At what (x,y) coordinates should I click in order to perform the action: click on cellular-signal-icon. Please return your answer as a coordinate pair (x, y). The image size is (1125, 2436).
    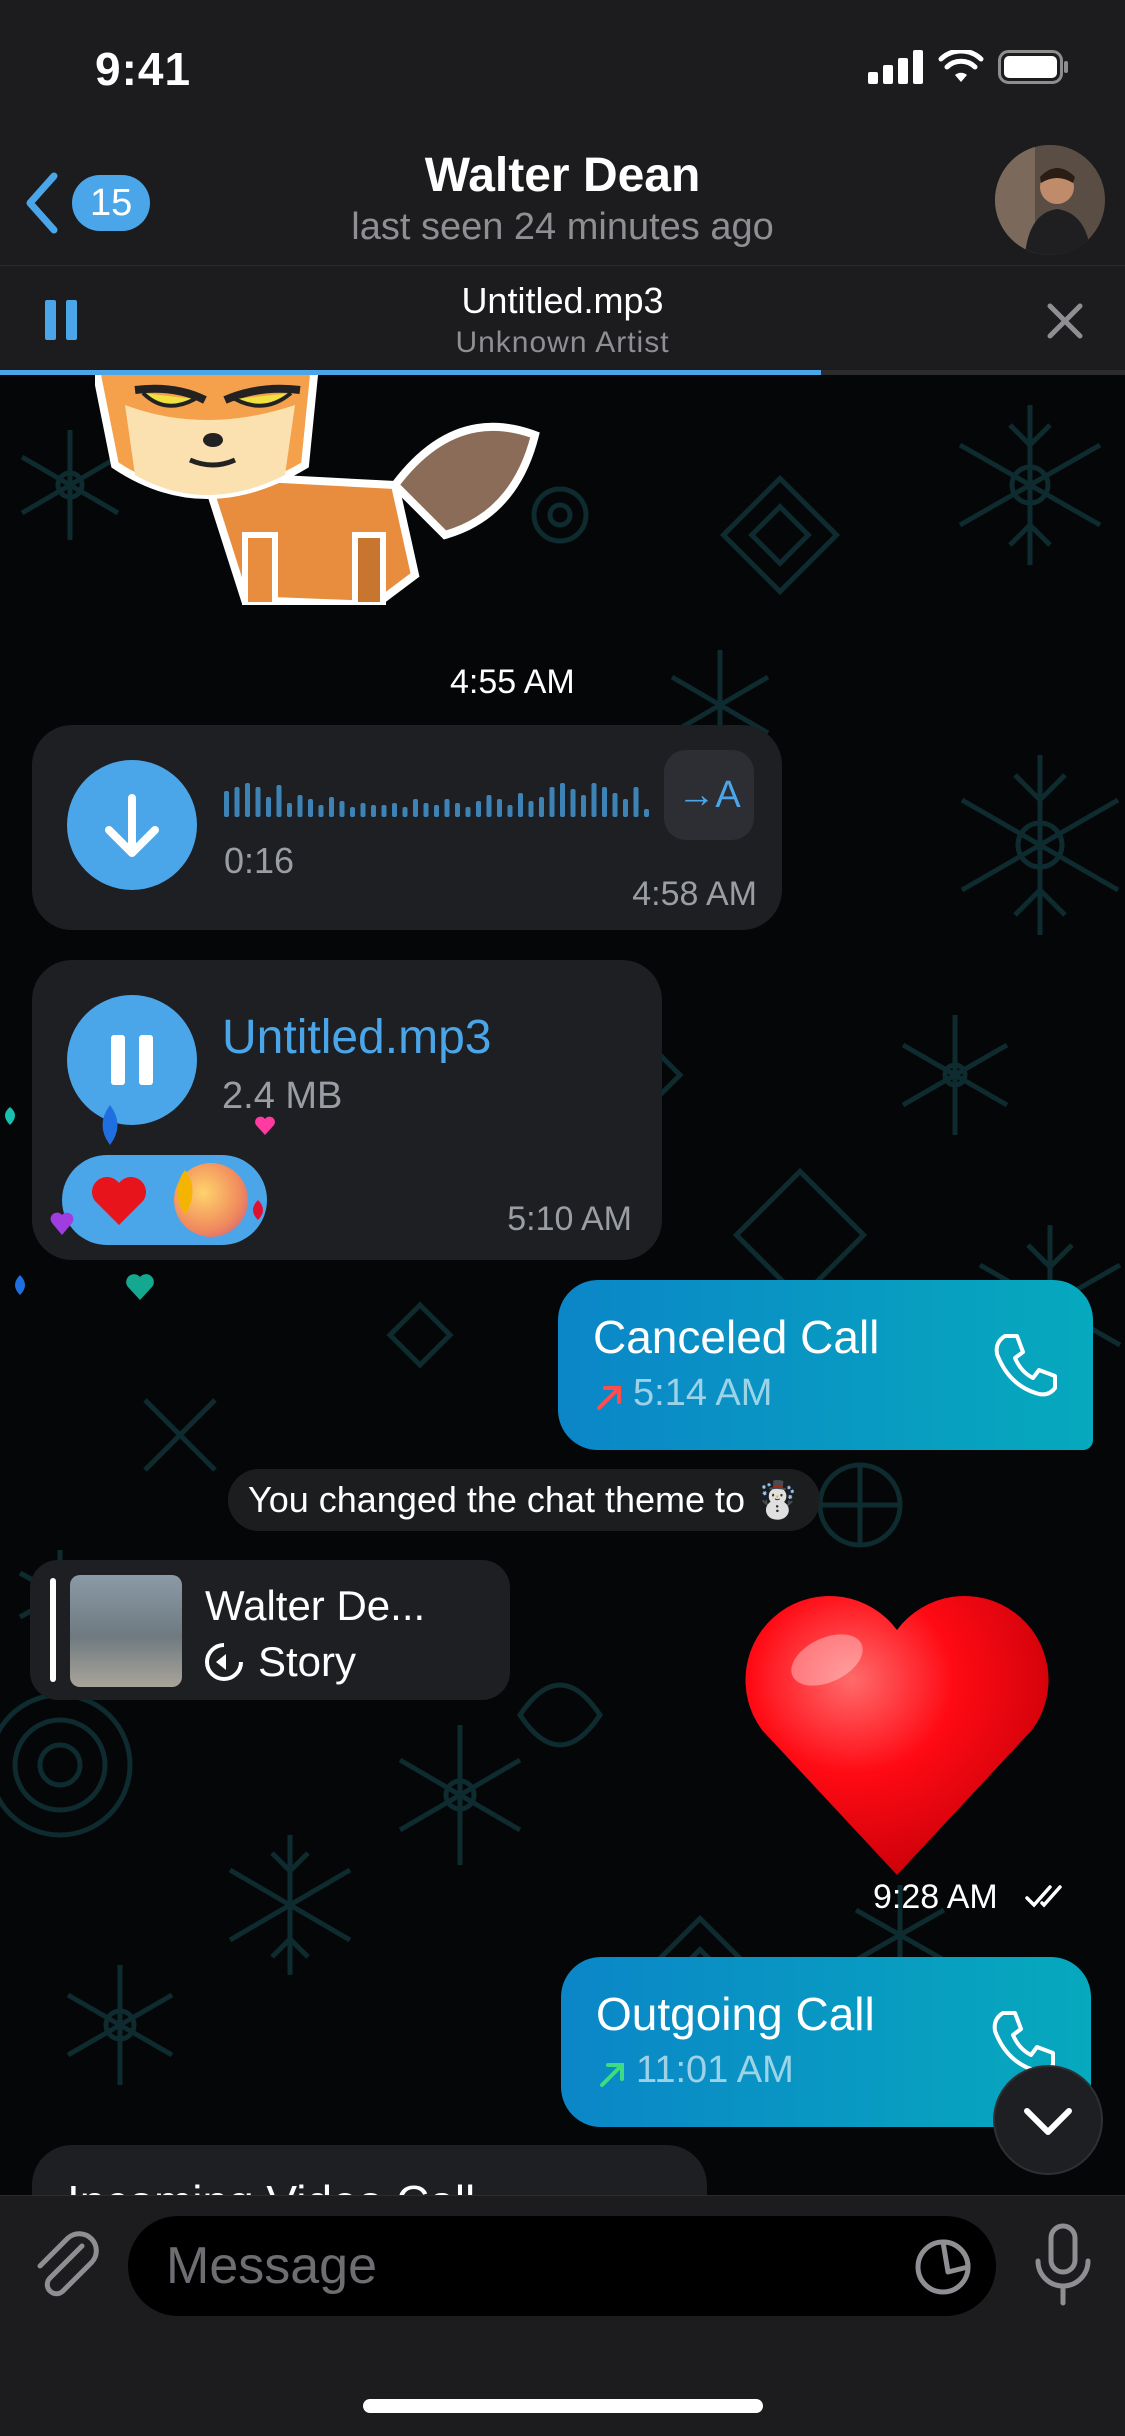
    Looking at the image, I should click on (895, 67).